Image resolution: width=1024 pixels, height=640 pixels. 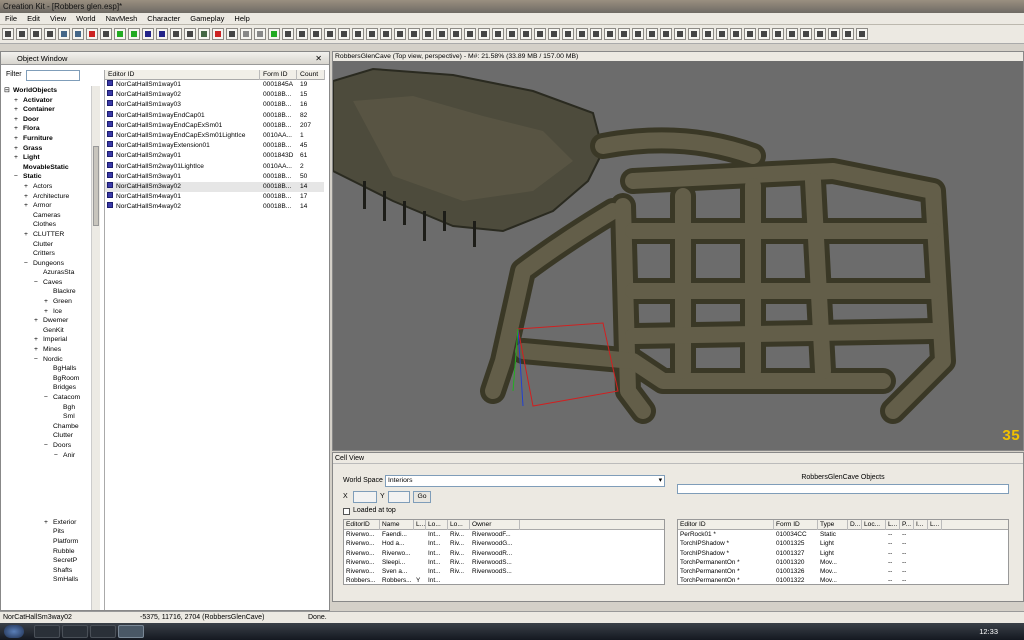 I want to click on table-row: NorCatHallSm1wayEndCap01 00018B... 82, so click(x=214, y=115).